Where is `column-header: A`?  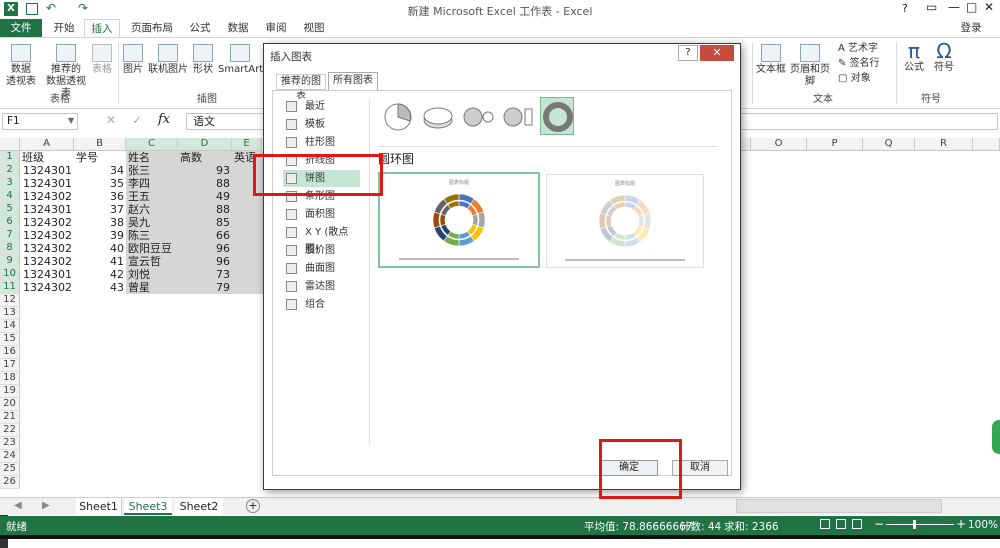
column-header: A is located at coordinates (47, 144).